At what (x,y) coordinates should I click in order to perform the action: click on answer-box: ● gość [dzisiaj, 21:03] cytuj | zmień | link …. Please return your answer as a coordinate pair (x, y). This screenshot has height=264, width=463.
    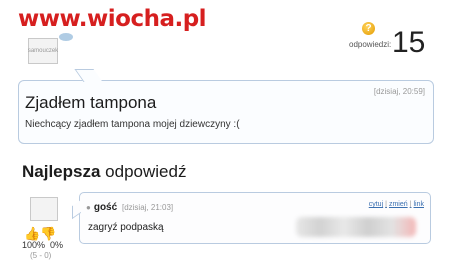
    Looking at the image, I should click on (255, 218).